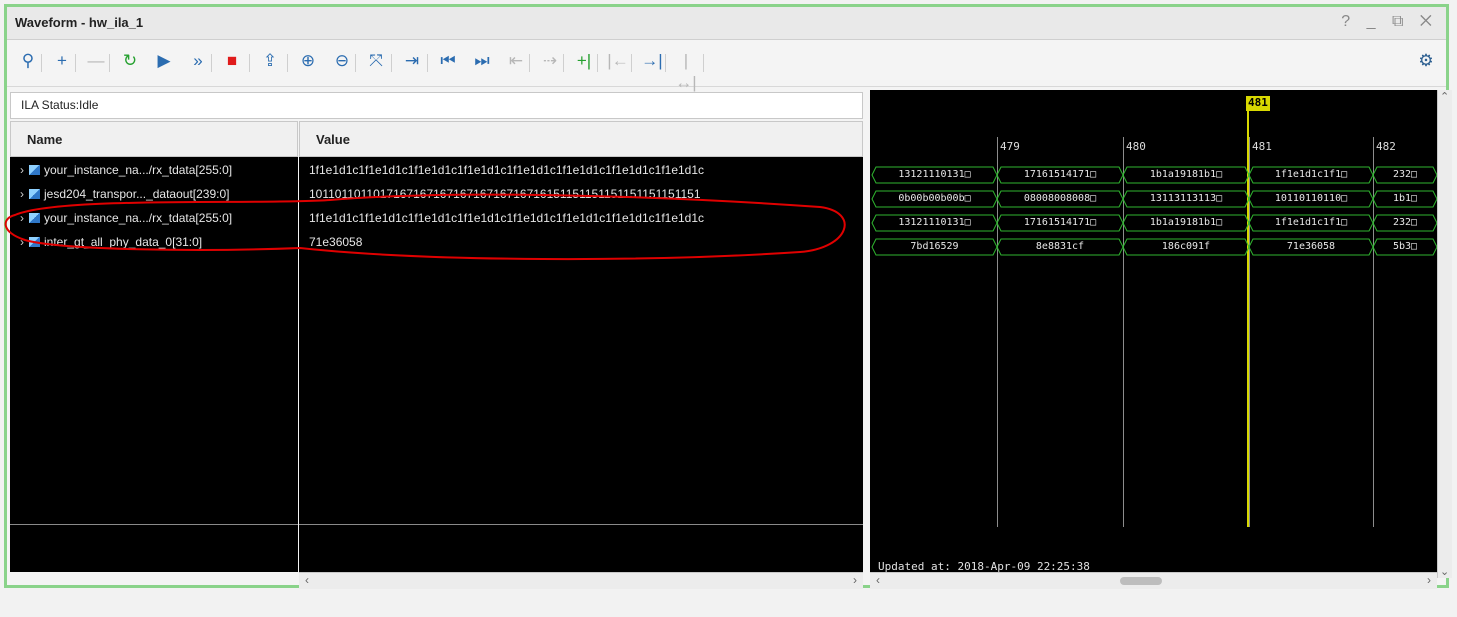 Image resolution: width=1457 pixels, height=617 pixels. Describe the element at coordinates (726, 66) in the screenshot. I see `toolbar: ⚲ + — ↻ ▶ » ■ ⇪ ⊕ ⊖ ⤧ ⇥ ⏮ ⏭ ⇤ ⇢ +| |← →| |↔| ⚙` at that location.